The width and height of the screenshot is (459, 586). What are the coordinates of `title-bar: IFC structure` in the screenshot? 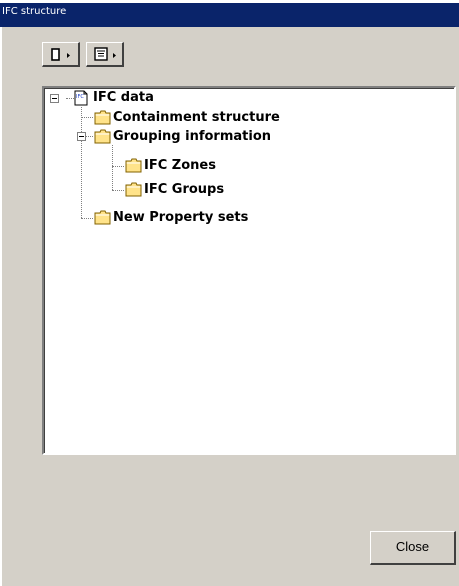 It's located at (229, 13).